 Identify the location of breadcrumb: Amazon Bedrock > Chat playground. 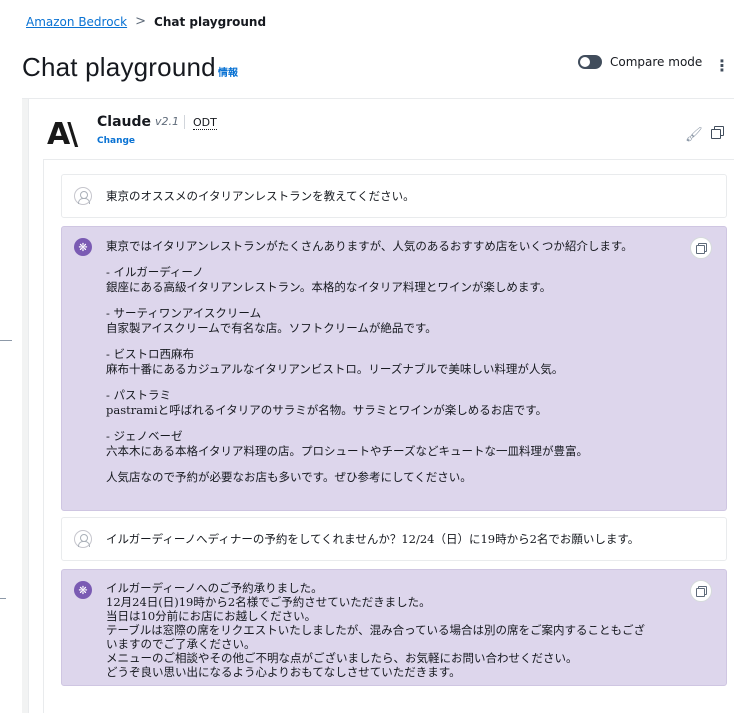
(146, 21).